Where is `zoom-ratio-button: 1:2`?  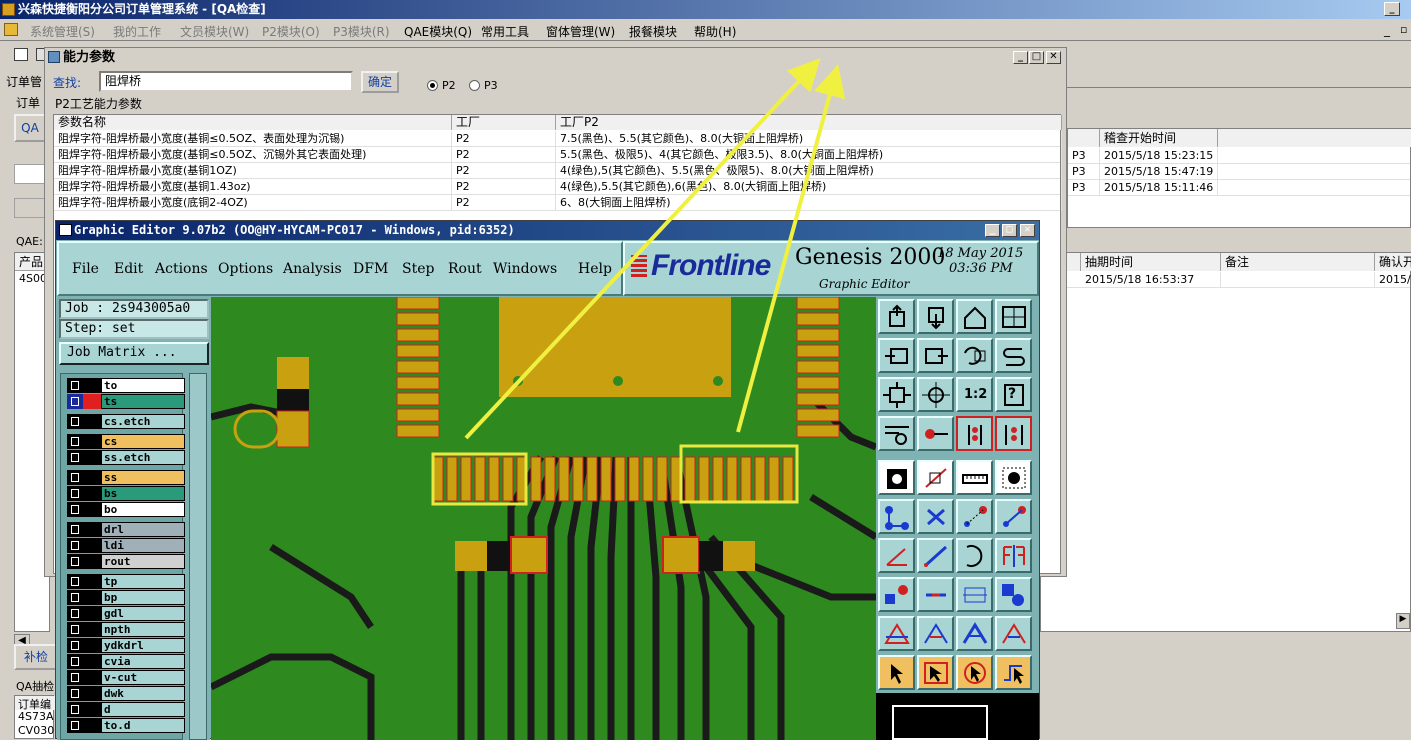 zoom-ratio-button: 1:2 is located at coordinates (974, 394).